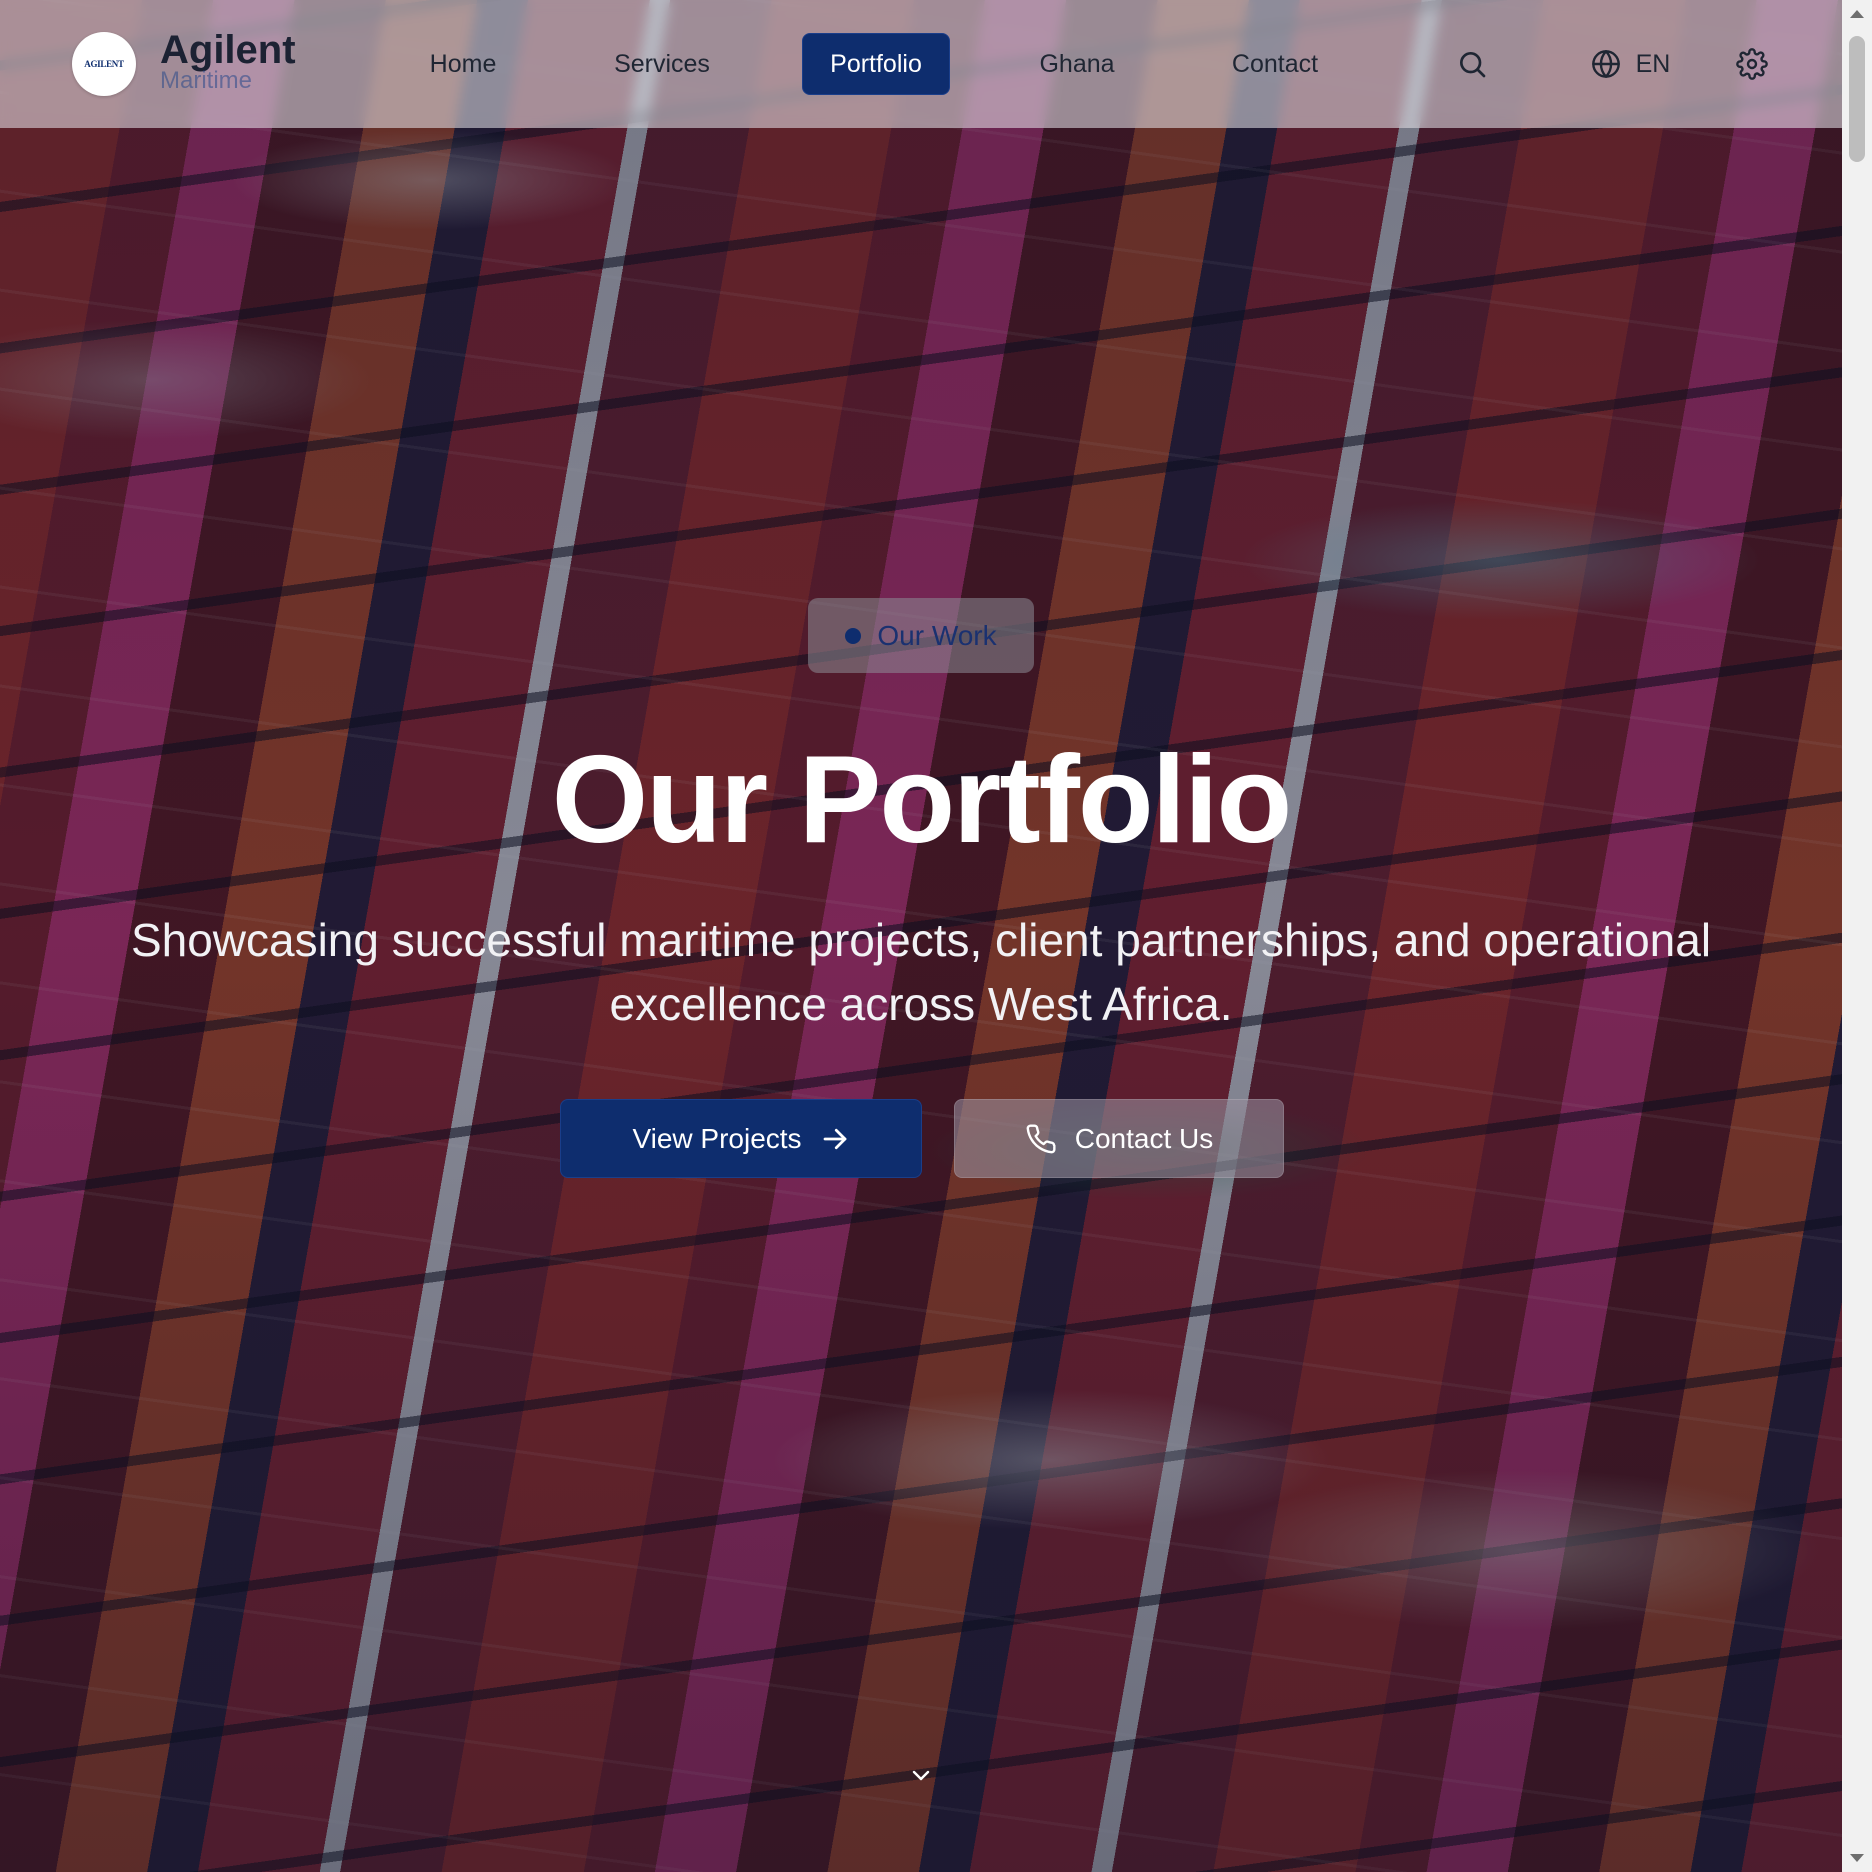  I want to click on page-scrollbar, so click(1857, 936).